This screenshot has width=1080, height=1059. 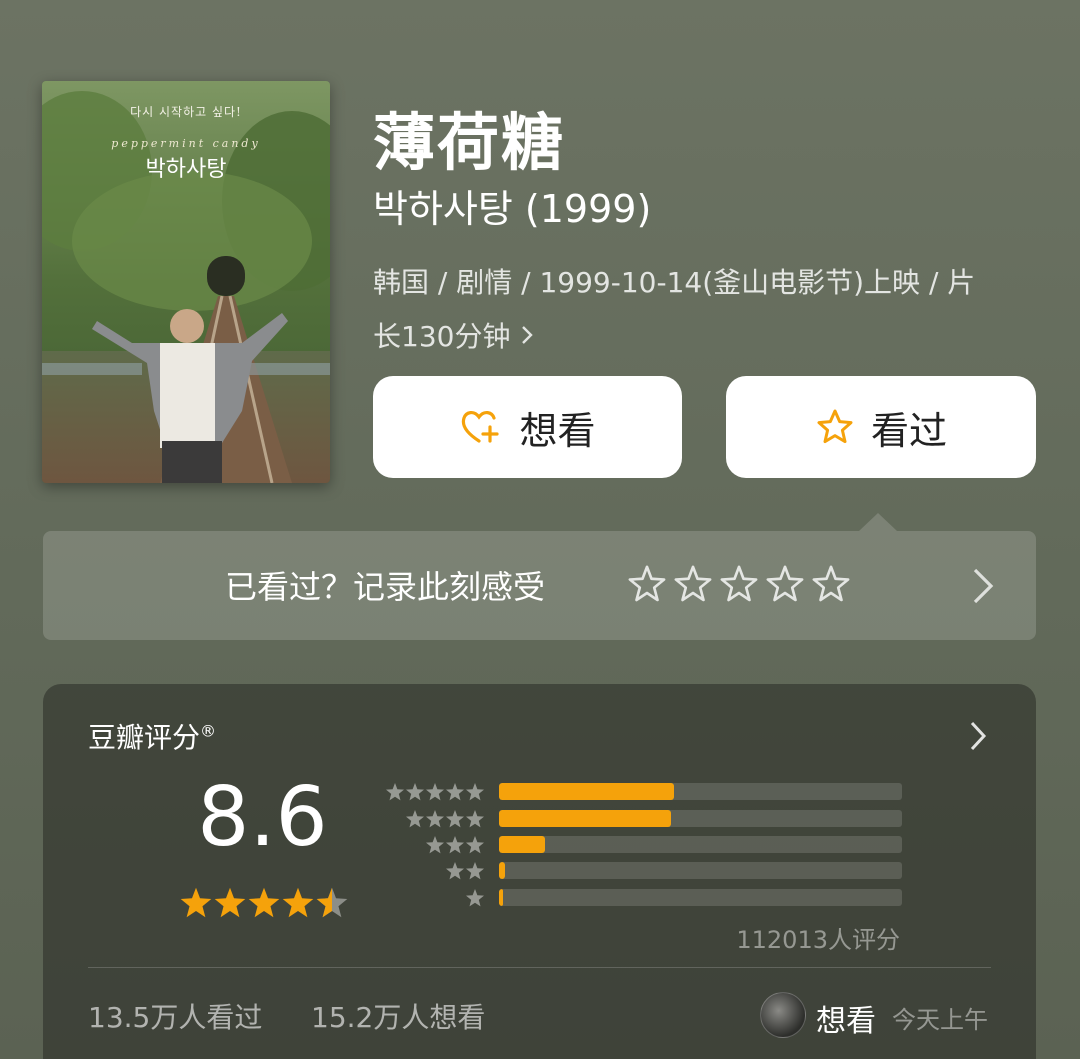 I want to click on rate-prompt-text: 已看过？记录此刻感受, so click(x=385, y=587).